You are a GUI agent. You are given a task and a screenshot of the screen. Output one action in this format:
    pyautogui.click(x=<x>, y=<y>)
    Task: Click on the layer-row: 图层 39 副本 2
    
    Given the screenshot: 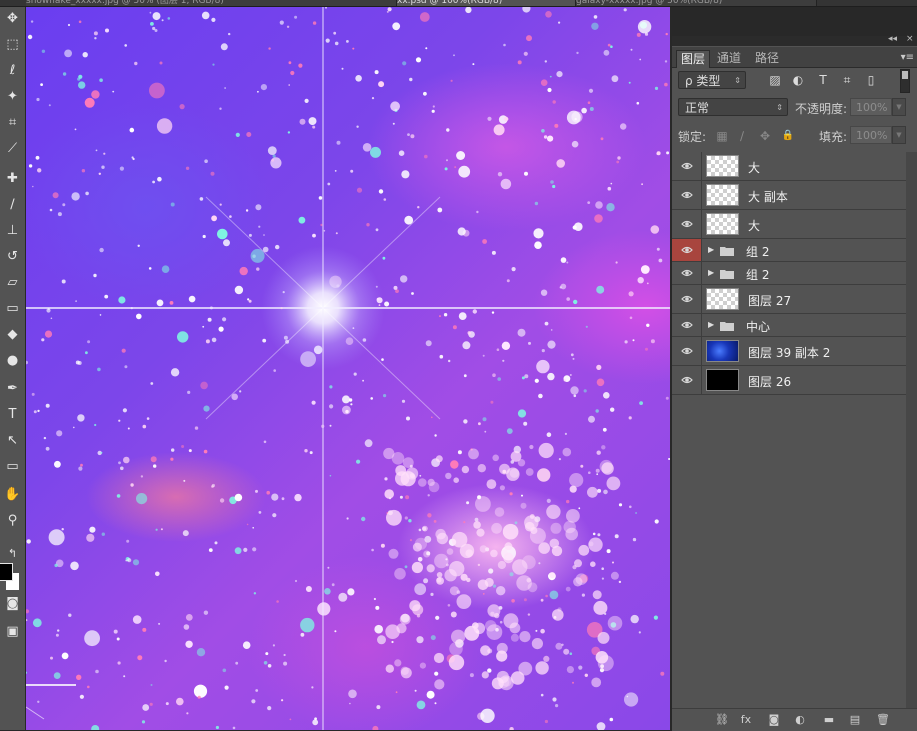 What is the action you would take?
    pyautogui.click(x=789, y=351)
    